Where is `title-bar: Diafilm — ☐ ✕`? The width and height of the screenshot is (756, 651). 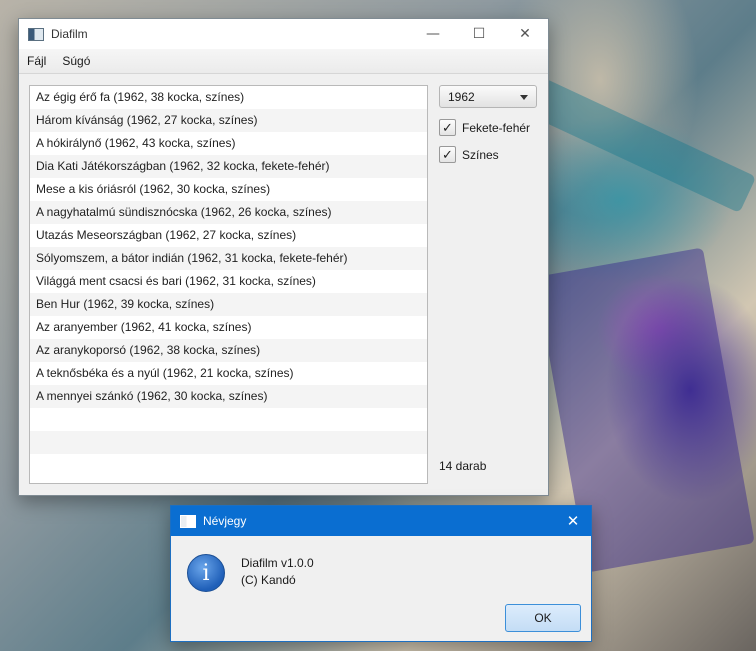 title-bar: Diafilm — ☐ ✕ is located at coordinates (283, 34).